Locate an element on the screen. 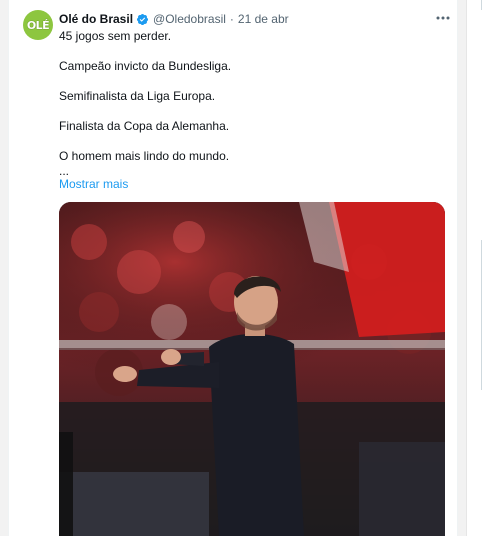 This screenshot has height=536, width=482. tweet-date: 21 de abr is located at coordinates (263, 19).